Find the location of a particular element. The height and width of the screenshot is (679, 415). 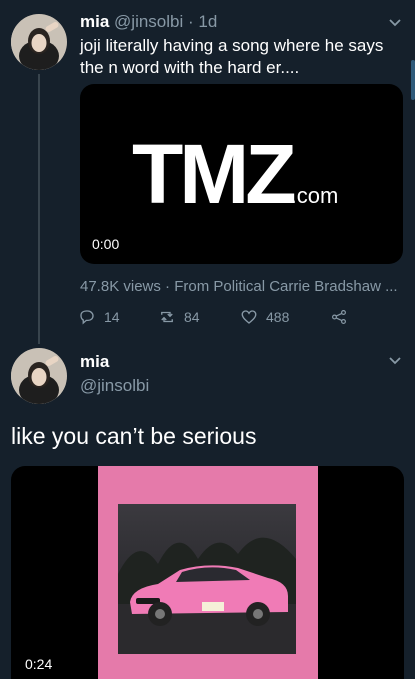

logo-text: TMZ is located at coordinates (214, 174).